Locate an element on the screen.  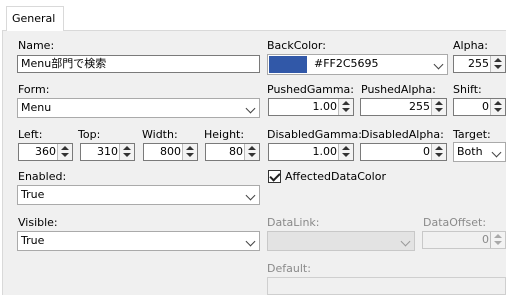
width-label: Width: is located at coordinates (160, 134).